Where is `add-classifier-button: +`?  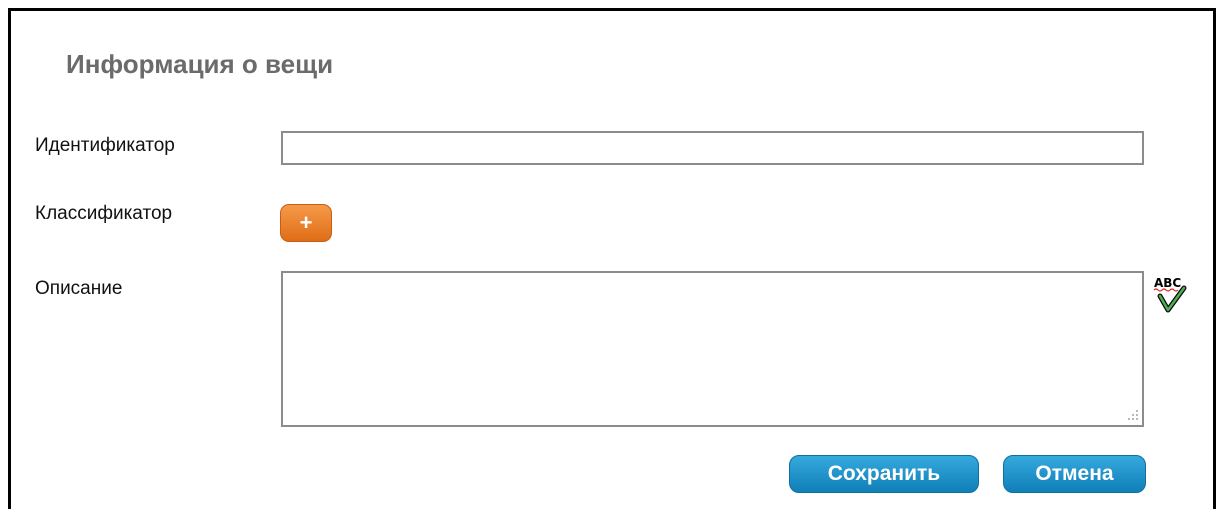 add-classifier-button: + is located at coordinates (306, 223).